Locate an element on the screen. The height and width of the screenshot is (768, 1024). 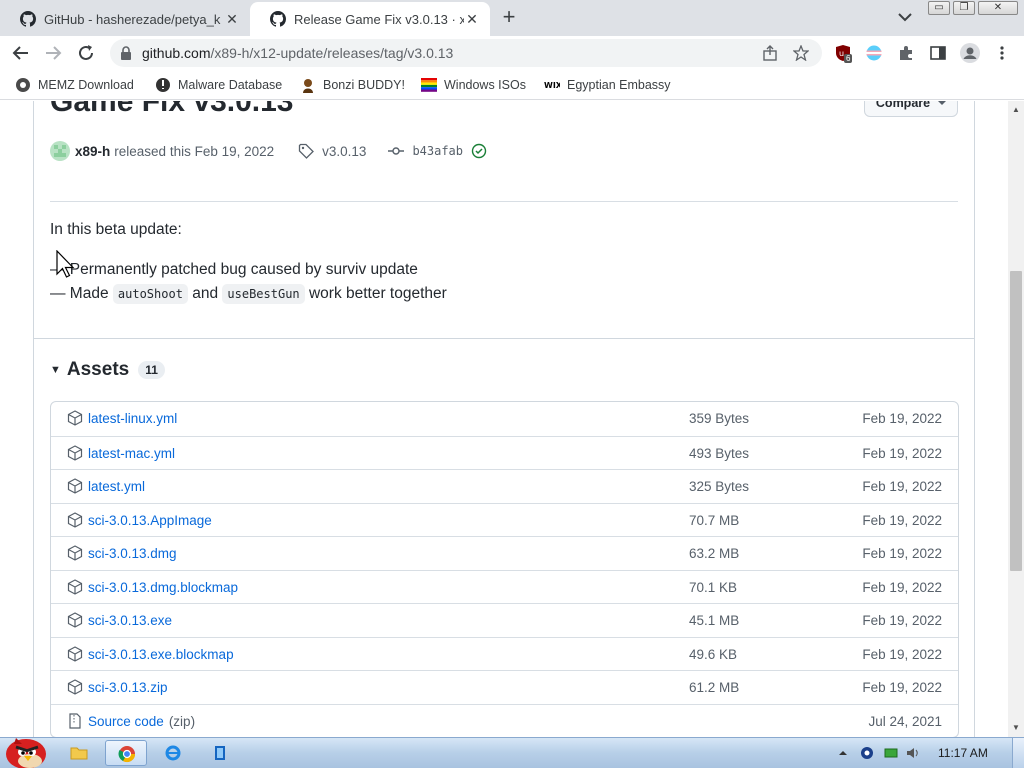
compare-button: Compare is located at coordinates (911, 109).